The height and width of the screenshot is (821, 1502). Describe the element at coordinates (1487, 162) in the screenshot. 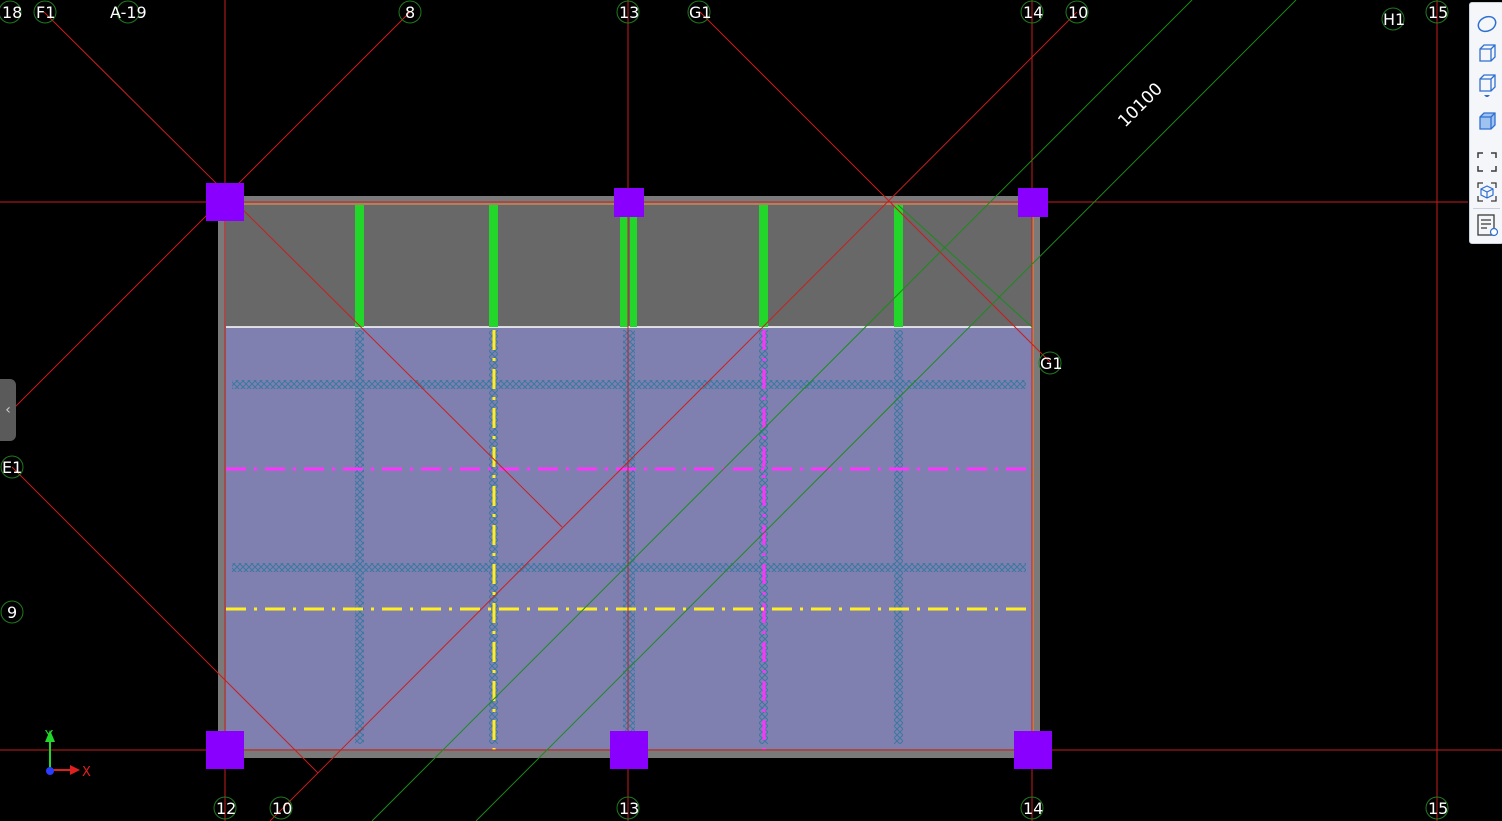

I see `zoom-extents-icon` at that location.